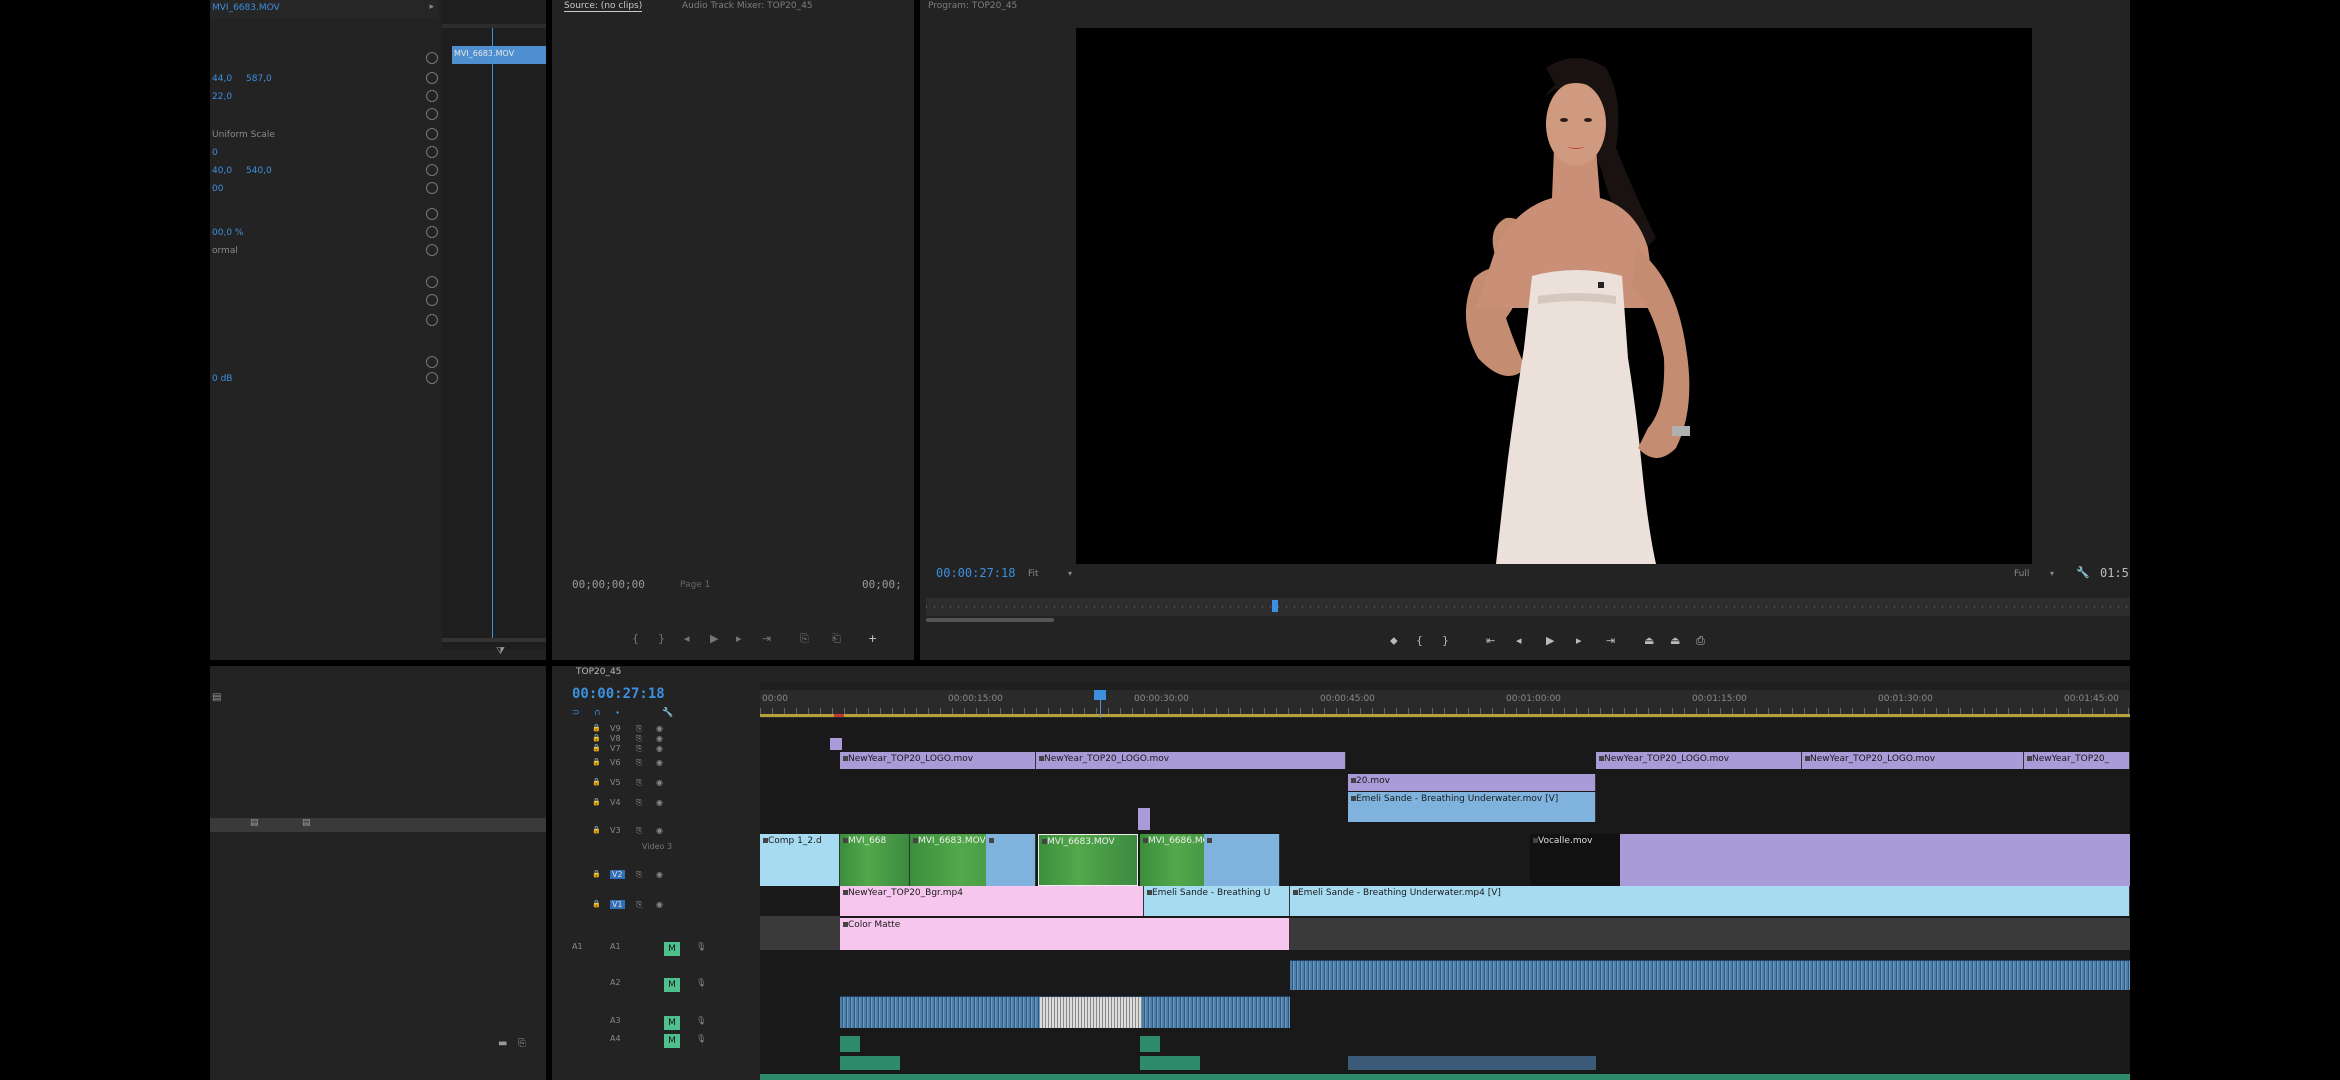 This screenshot has height=1080, width=2340. Describe the element at coordinates (494, 640) in the screenshot. I see `mini-scroll-track` at that location.